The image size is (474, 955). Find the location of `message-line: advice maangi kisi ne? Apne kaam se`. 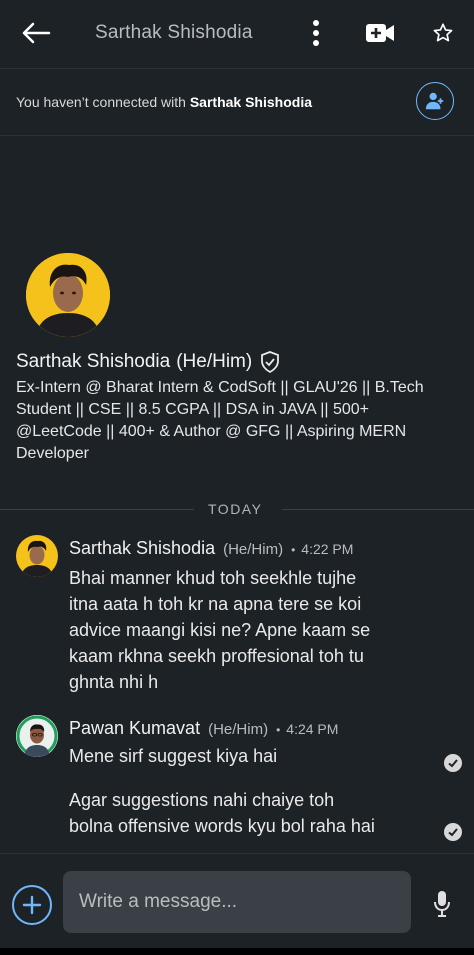

message-line: advice maangi kisi ne? Apne kaam se is located at coordinates (220, 630).